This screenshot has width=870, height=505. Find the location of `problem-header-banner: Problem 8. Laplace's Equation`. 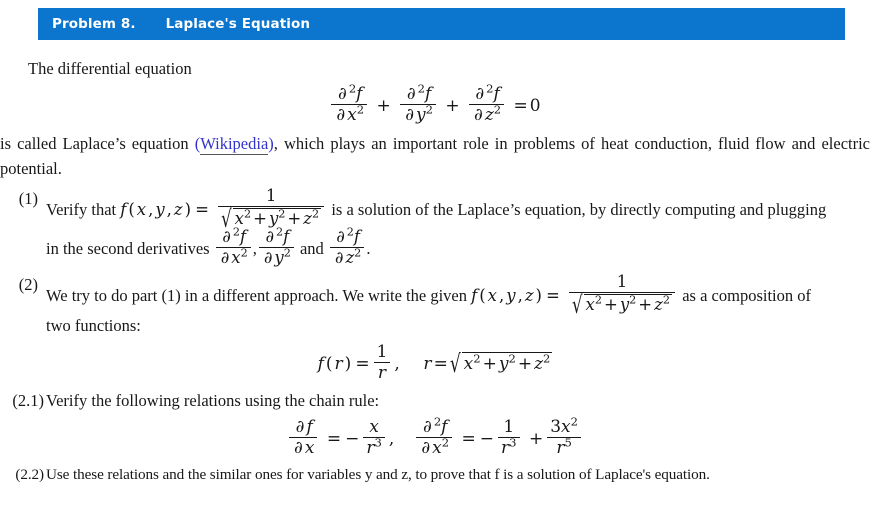

problem-header-banner: Problem 8. Laplace's Equation is located at coordinates (441, 24).